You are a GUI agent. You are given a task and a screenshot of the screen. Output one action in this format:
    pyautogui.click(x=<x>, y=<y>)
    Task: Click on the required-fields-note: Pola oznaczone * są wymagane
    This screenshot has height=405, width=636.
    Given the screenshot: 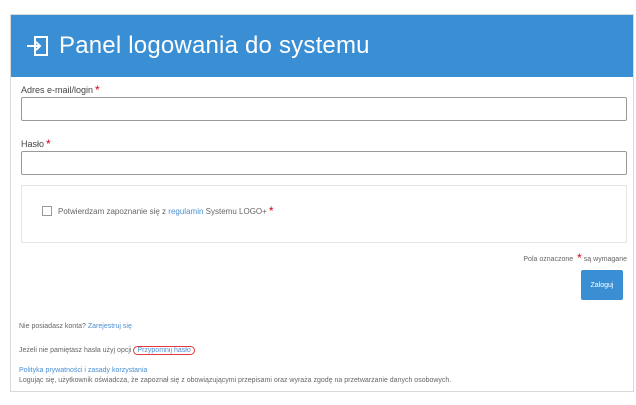 What is the action you would take?
    pyautogui.click(x=575, y=258)
    